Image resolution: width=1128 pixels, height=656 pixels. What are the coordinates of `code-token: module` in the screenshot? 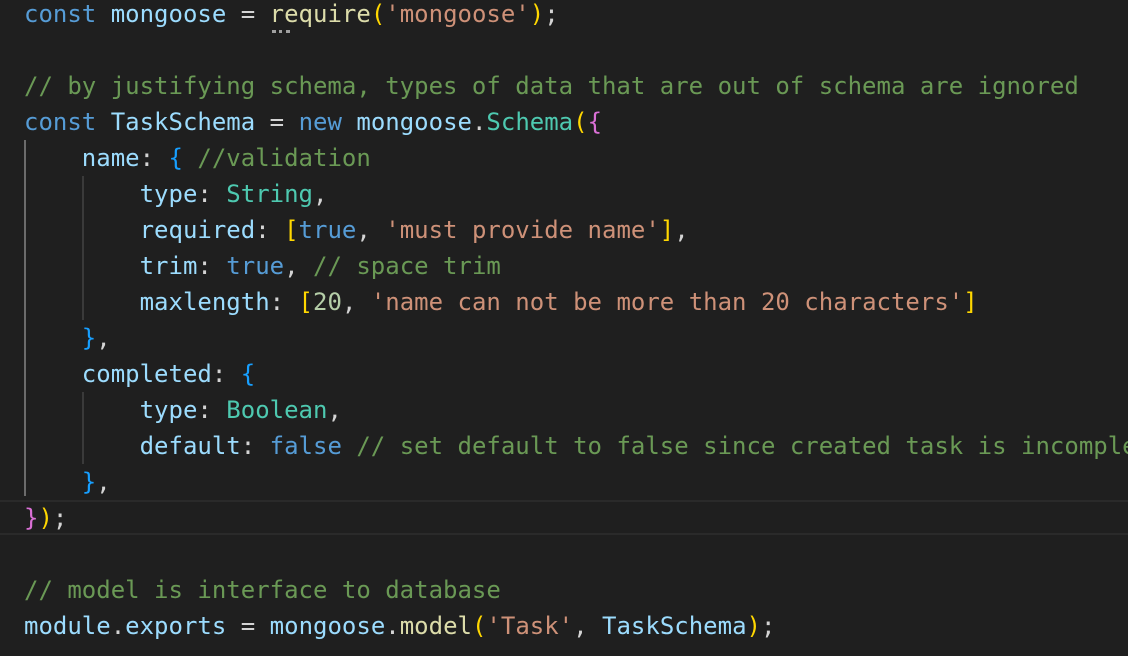 It's located at (67, 626).